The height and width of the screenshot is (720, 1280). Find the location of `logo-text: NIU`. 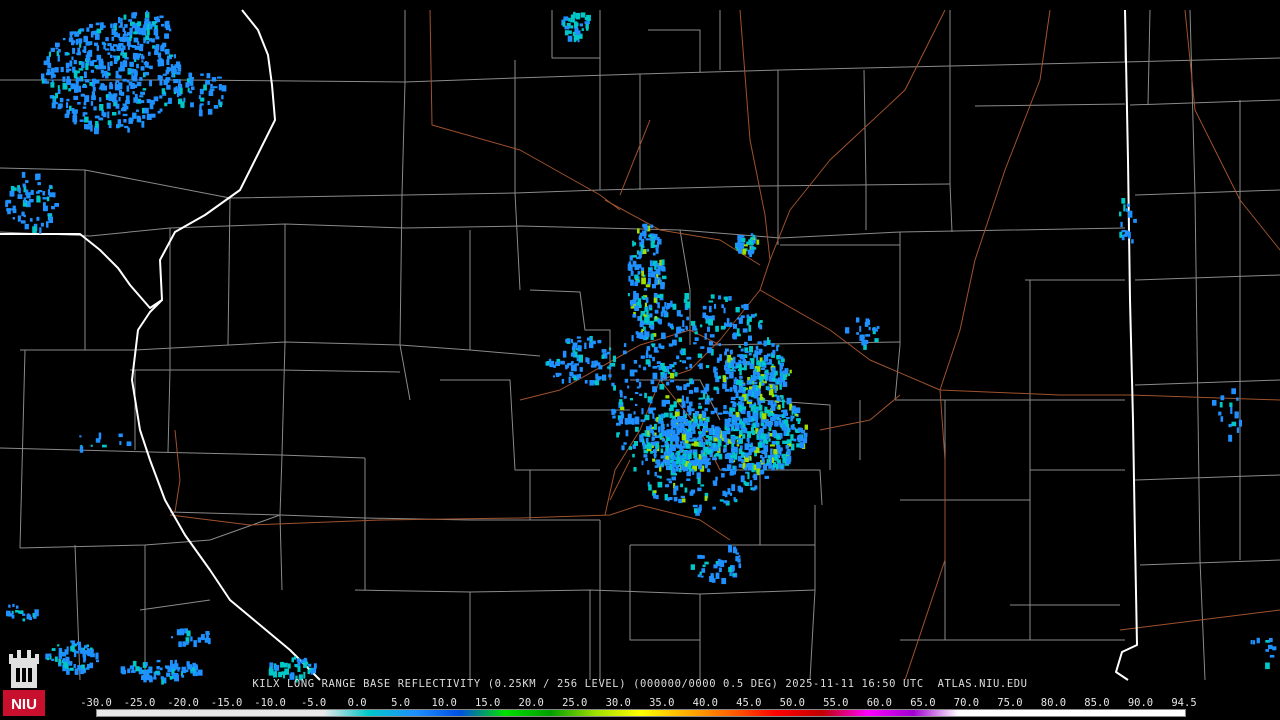

logo-text: NIU is located at coordinates (24, 704).